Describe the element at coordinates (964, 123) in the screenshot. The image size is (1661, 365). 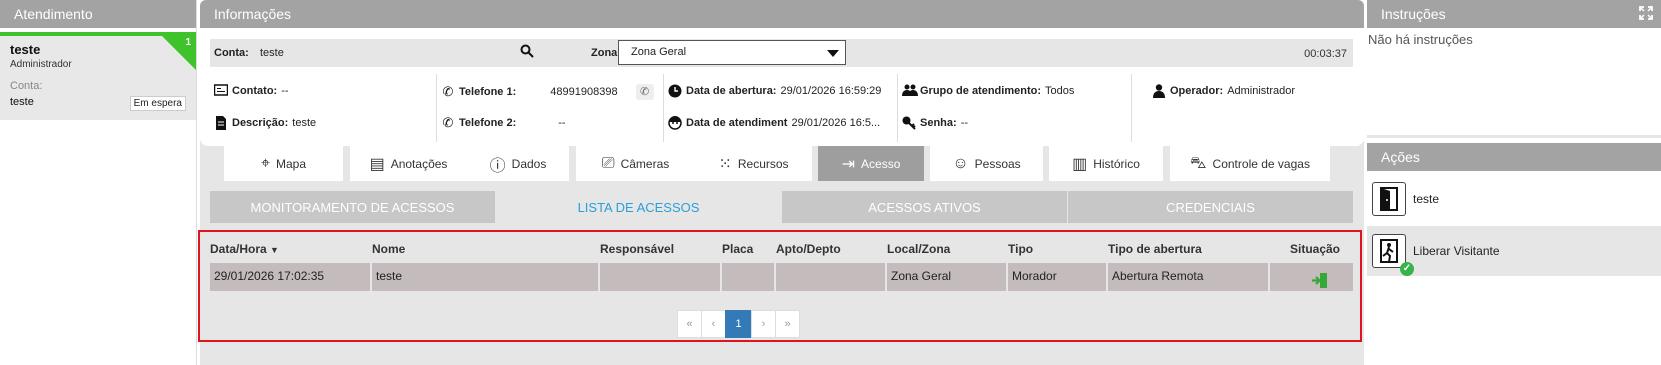
I see `senha-value: --` at that location.